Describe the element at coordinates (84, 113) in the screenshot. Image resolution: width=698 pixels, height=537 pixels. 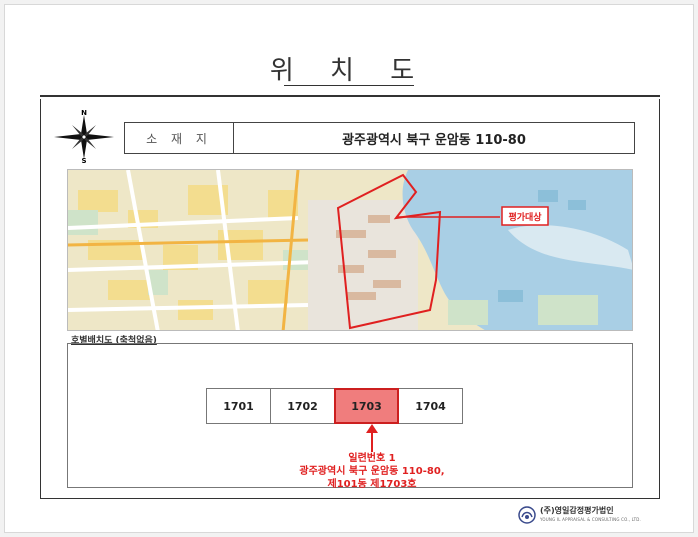
I see `compass-north-label: N` at that location.